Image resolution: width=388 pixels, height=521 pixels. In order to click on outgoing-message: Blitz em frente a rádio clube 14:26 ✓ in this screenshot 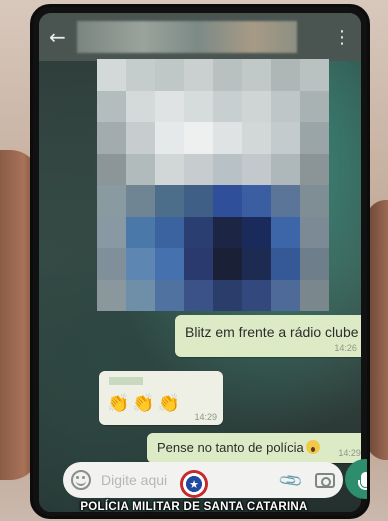, I will do `click(268, 336)`.